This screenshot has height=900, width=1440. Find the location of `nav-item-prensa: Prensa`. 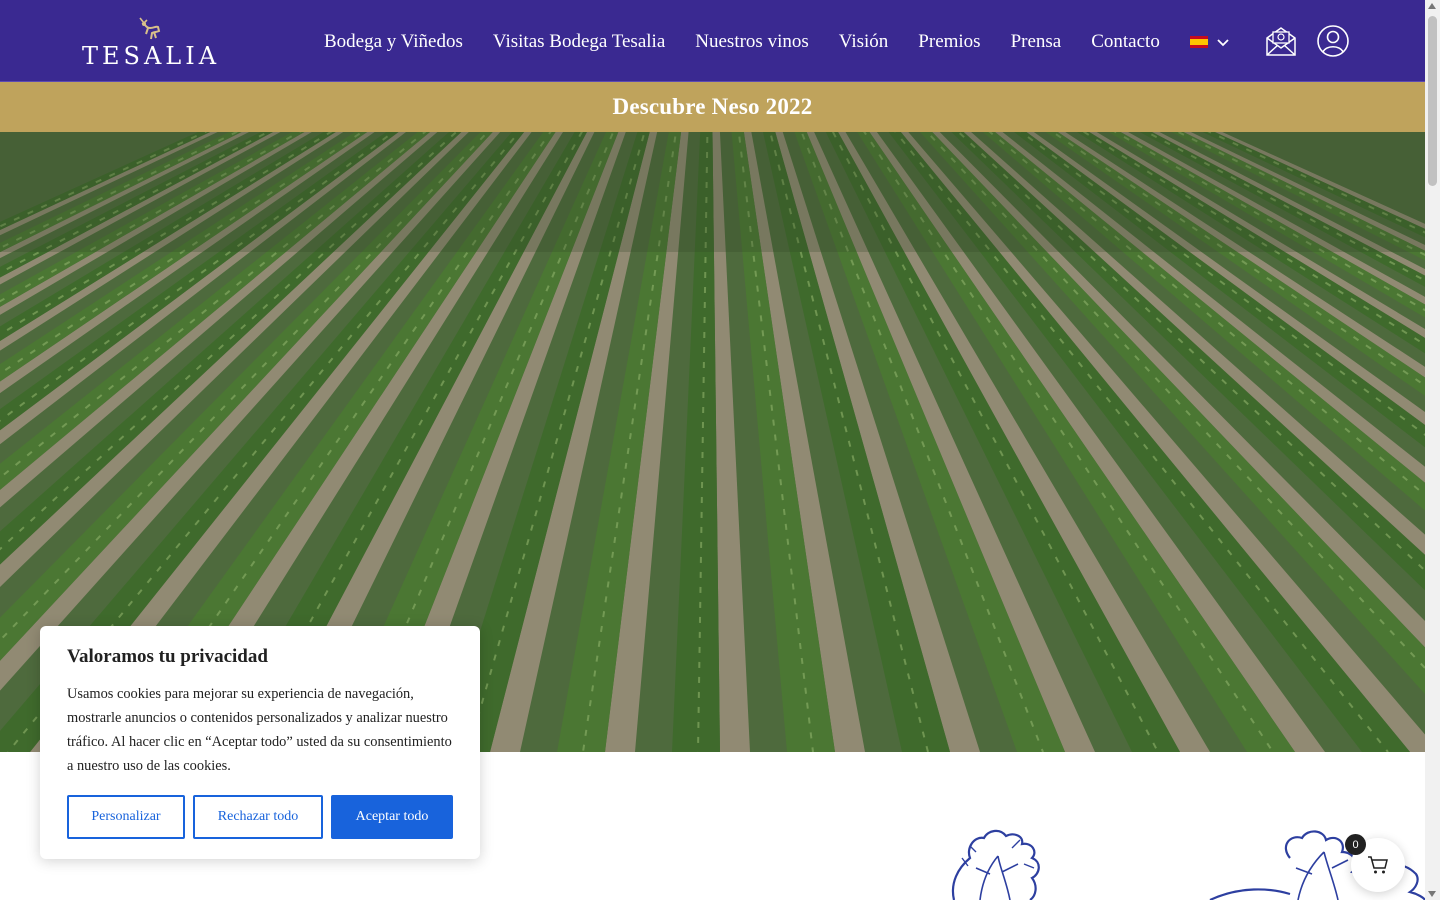

nav-item-prensa: Prensa is located at coordinates (1036, 42).